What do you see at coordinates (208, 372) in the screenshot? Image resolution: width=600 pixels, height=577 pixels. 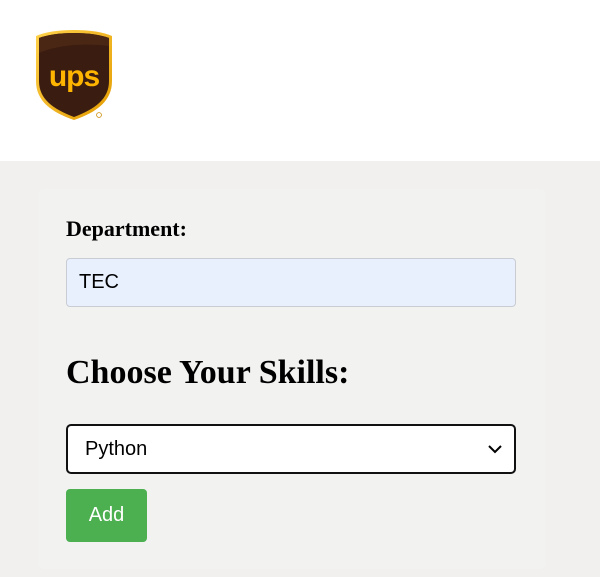 I see `skills-heading: Choose Your Skills:` at bounding box center [208, 372].